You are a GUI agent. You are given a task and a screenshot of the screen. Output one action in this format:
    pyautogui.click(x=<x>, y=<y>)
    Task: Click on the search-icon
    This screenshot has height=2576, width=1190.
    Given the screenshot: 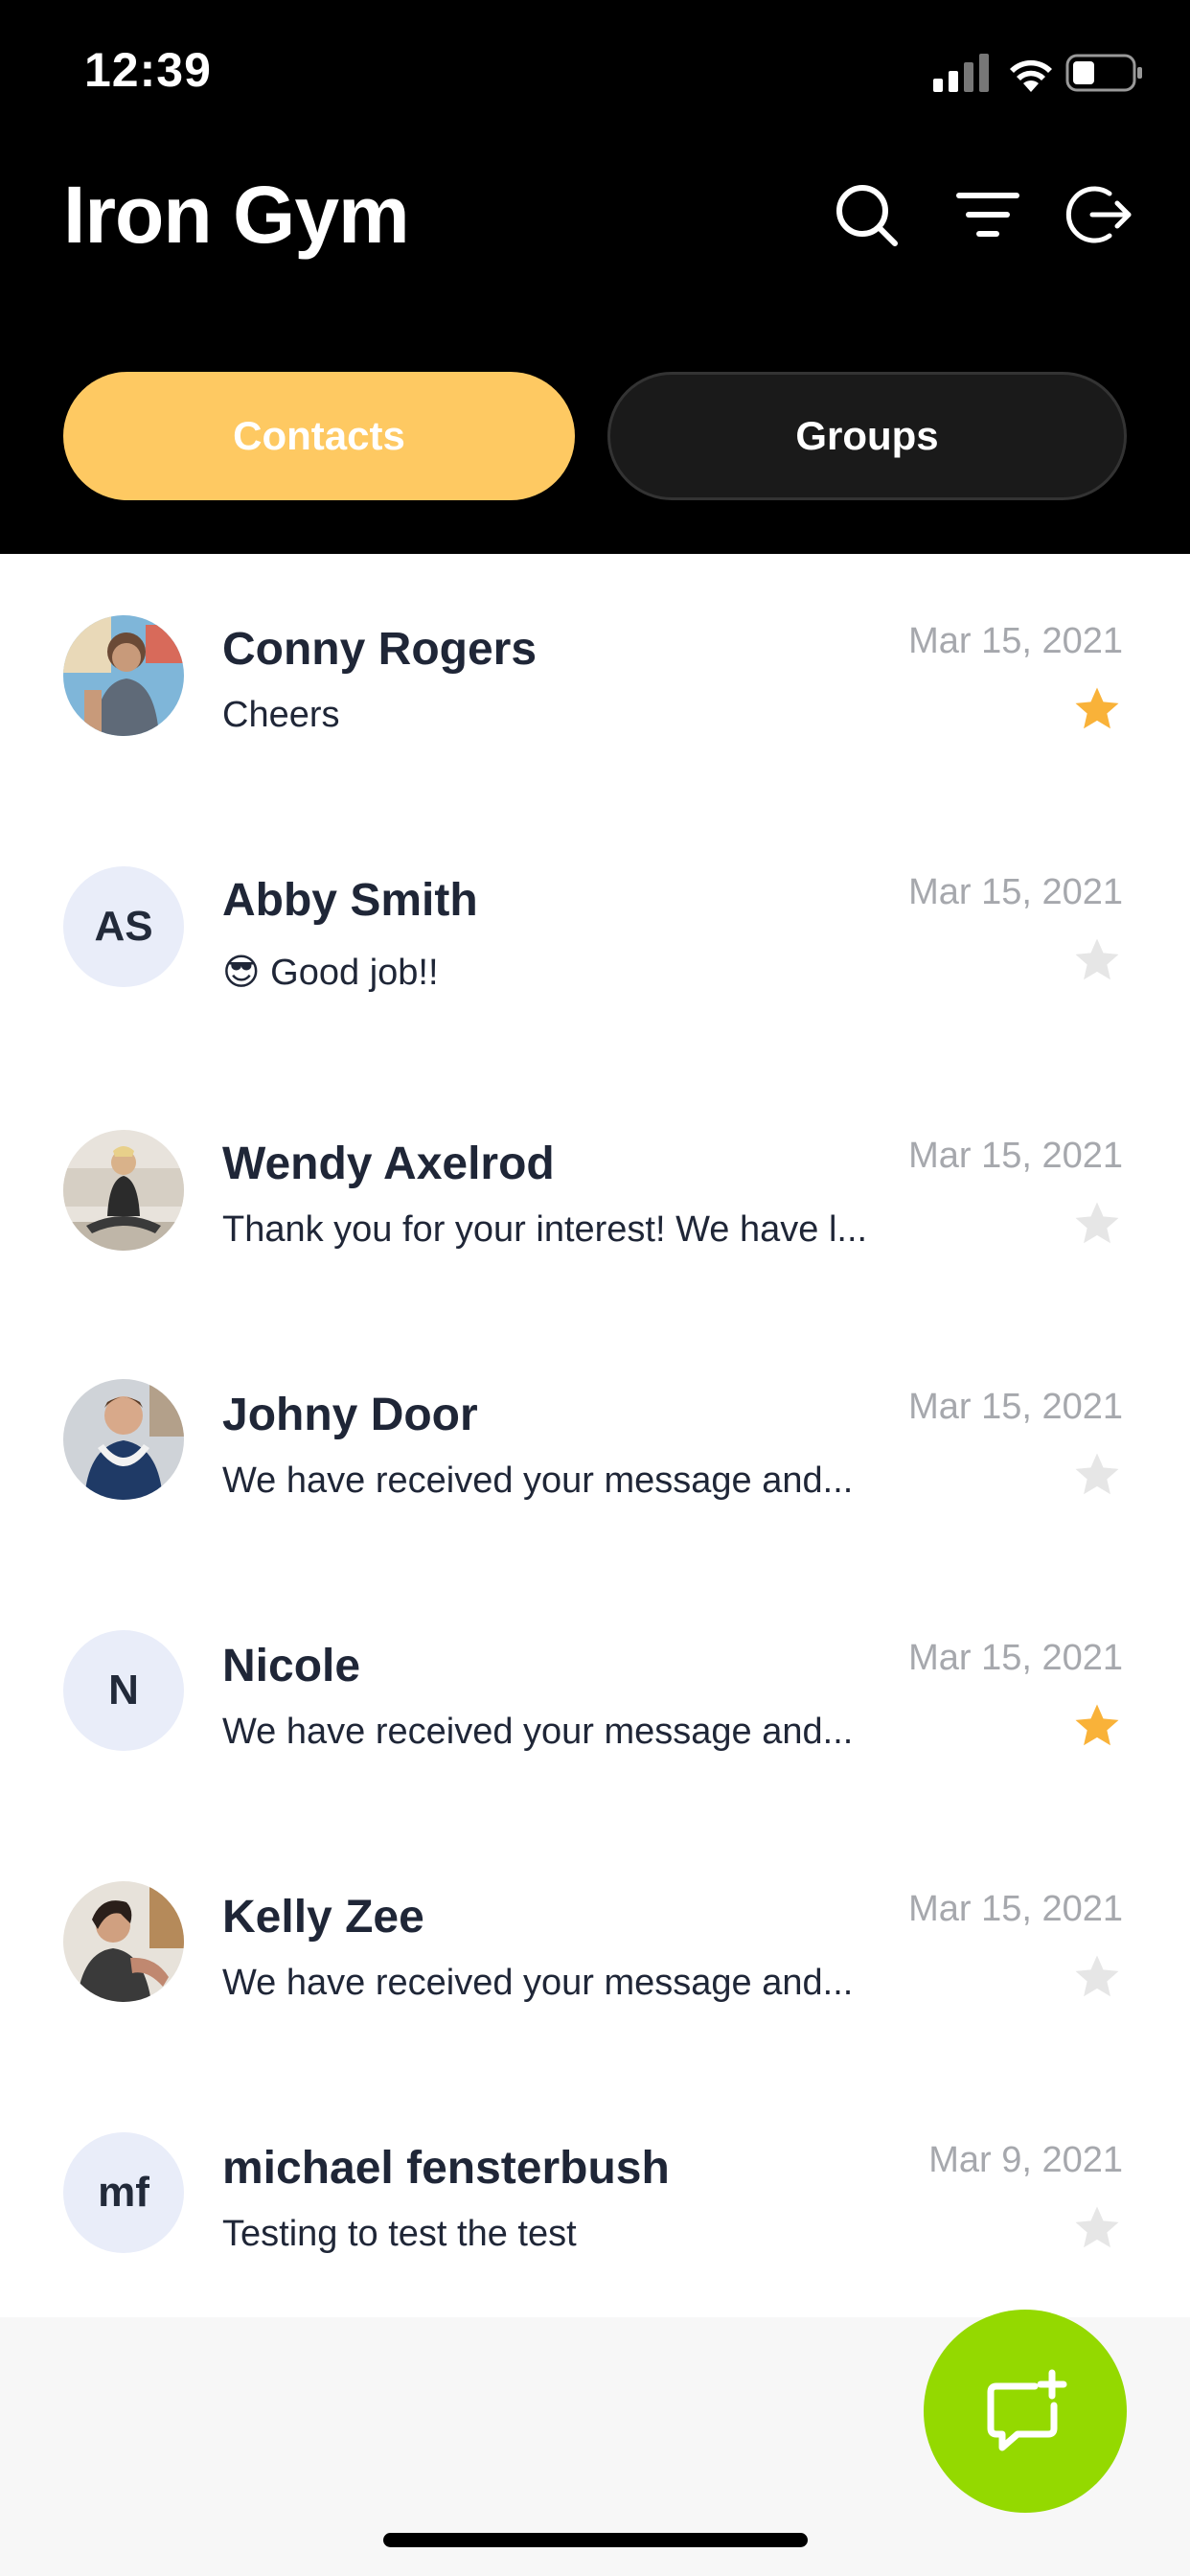 What is the action you would take?
    pyautogui.click(x=867, y=216)
    